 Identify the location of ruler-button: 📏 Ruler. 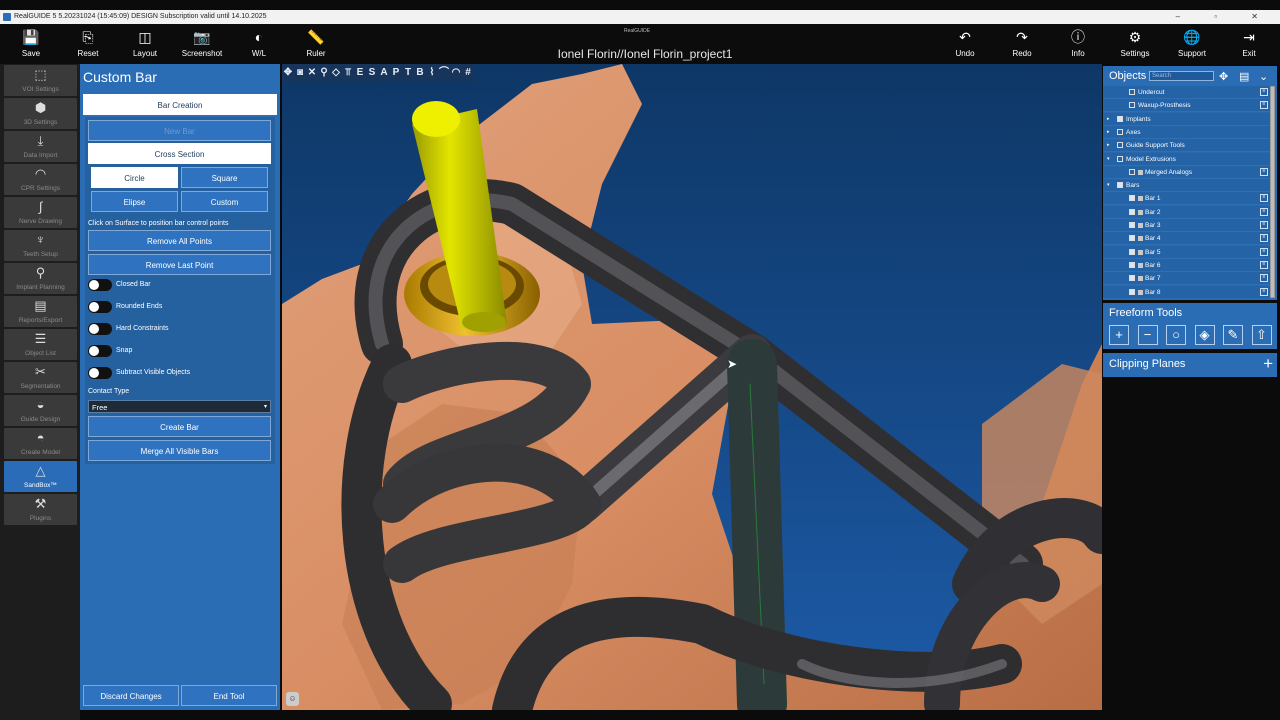
(316, 44).